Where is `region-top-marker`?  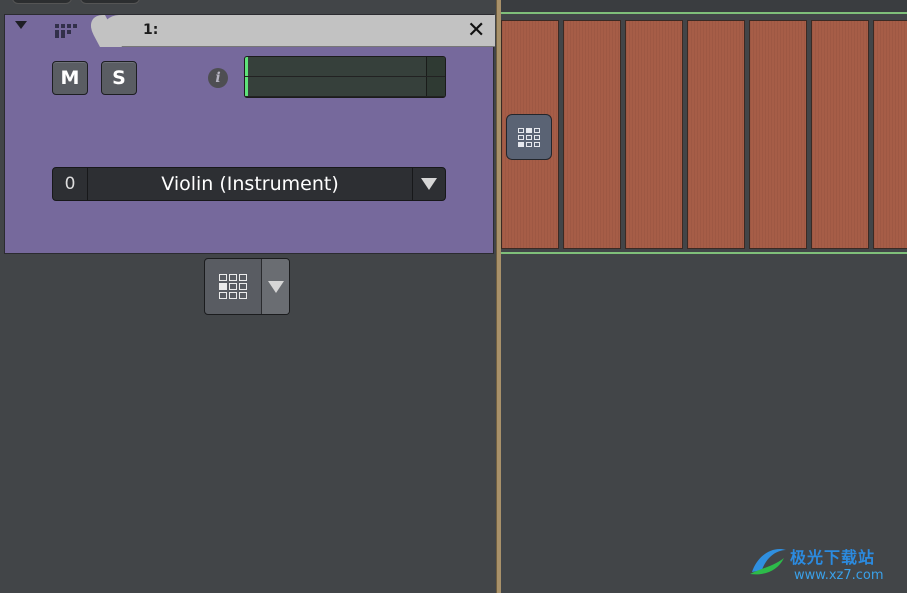
region-top-marker is located at coordinates (704, 13).